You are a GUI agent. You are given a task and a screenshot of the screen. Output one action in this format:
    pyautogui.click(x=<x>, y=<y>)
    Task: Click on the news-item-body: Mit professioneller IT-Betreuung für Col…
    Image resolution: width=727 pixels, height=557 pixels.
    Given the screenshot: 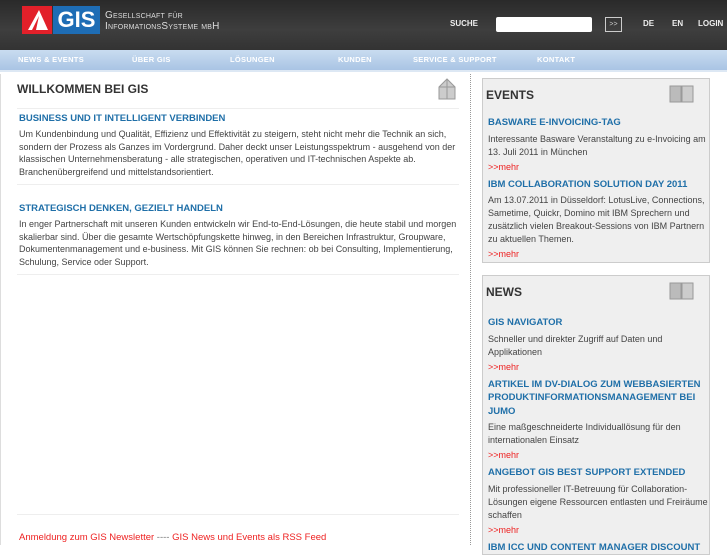 What is the action you would take?
    pyautogui.click(x=598, y=501)
    